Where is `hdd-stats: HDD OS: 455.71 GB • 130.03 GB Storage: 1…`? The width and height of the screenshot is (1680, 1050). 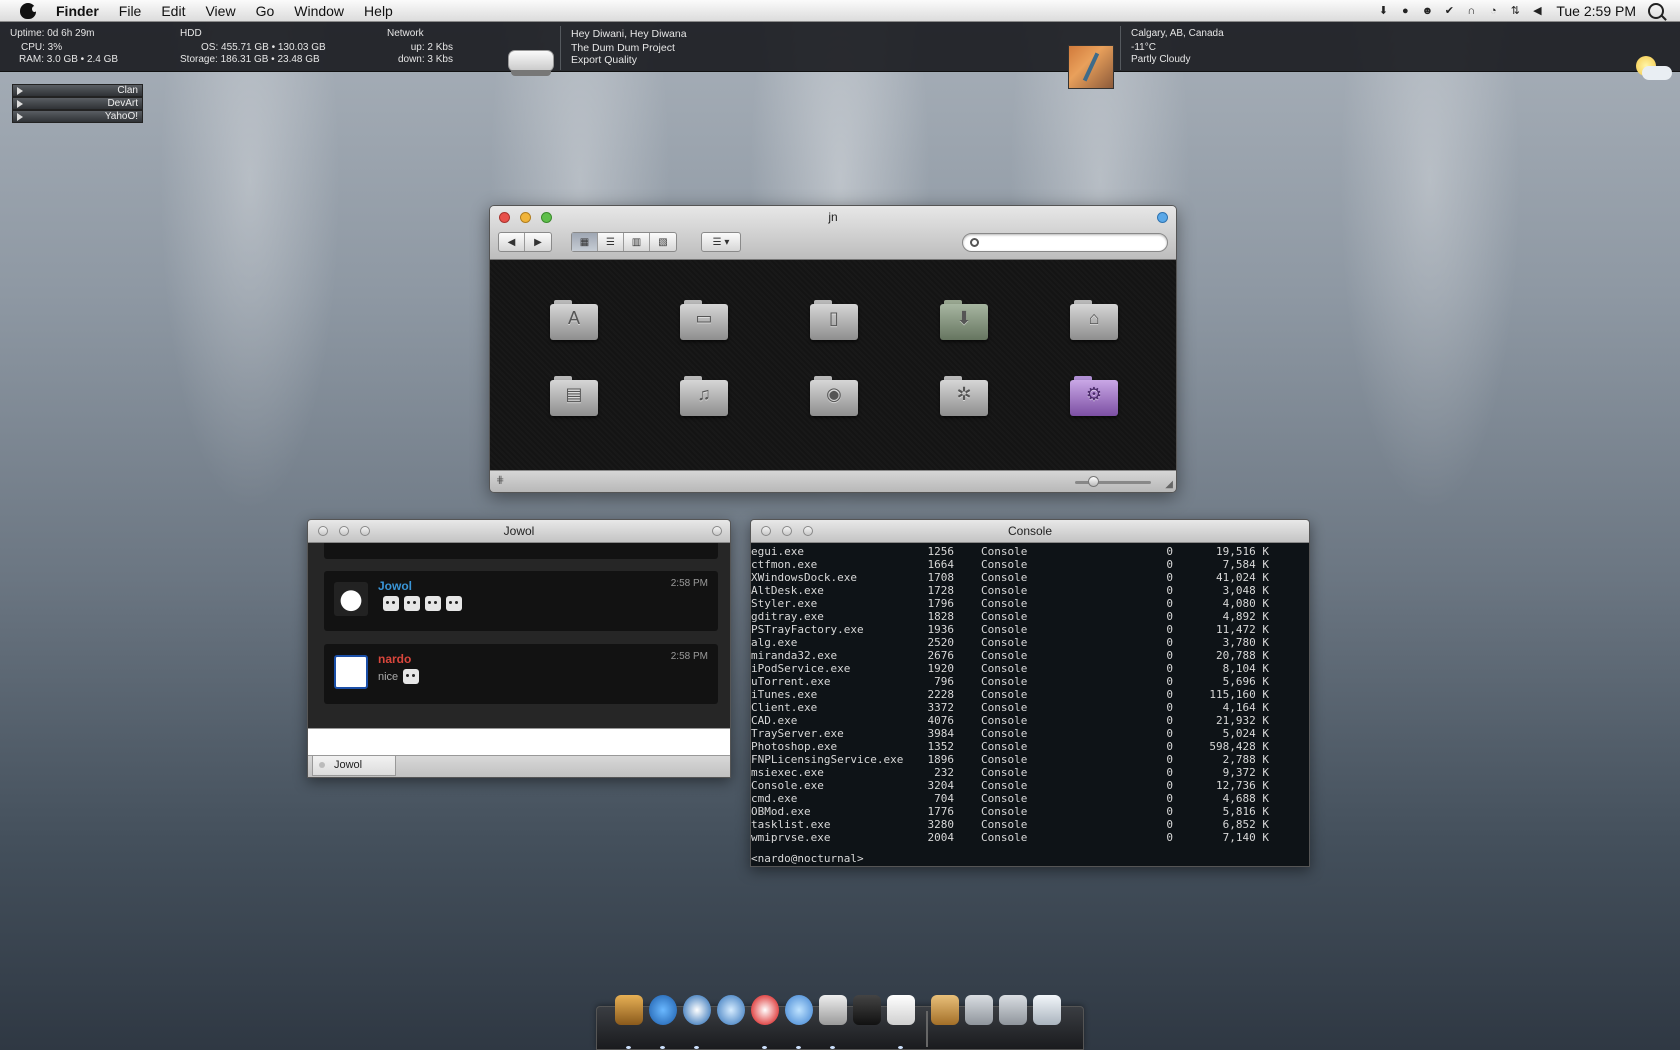 hdd-stats: HDD OS: 455.71 GB • 130.03 GB Storage: 1… is located at coordinates (253, 47).